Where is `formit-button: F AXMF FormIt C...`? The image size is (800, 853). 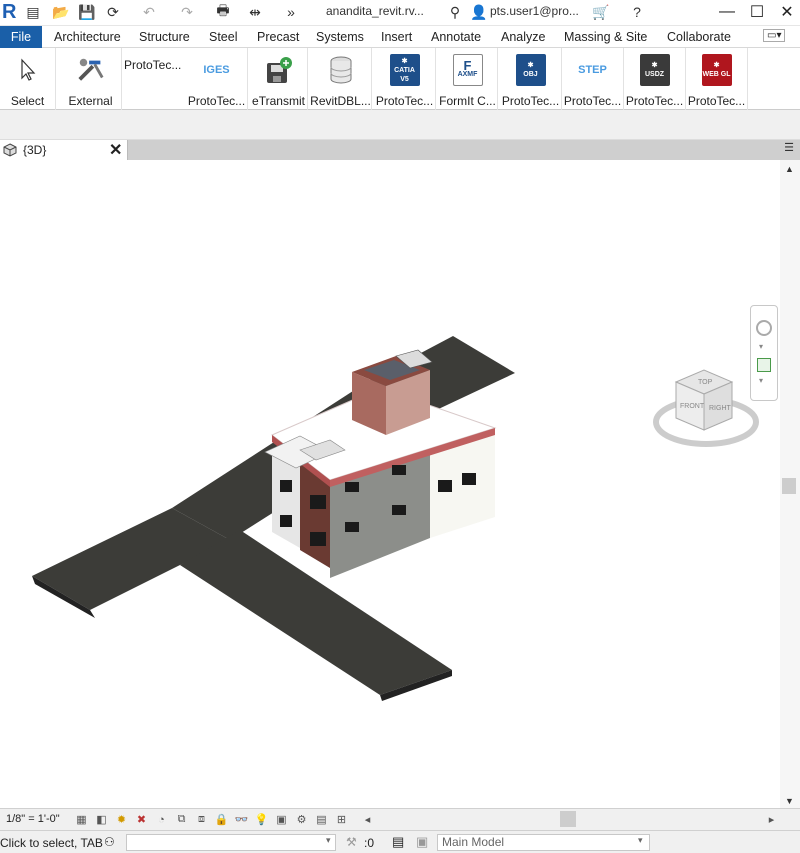
formit-button: F AXMF FormIt C... is located at coordinates (468, 79).